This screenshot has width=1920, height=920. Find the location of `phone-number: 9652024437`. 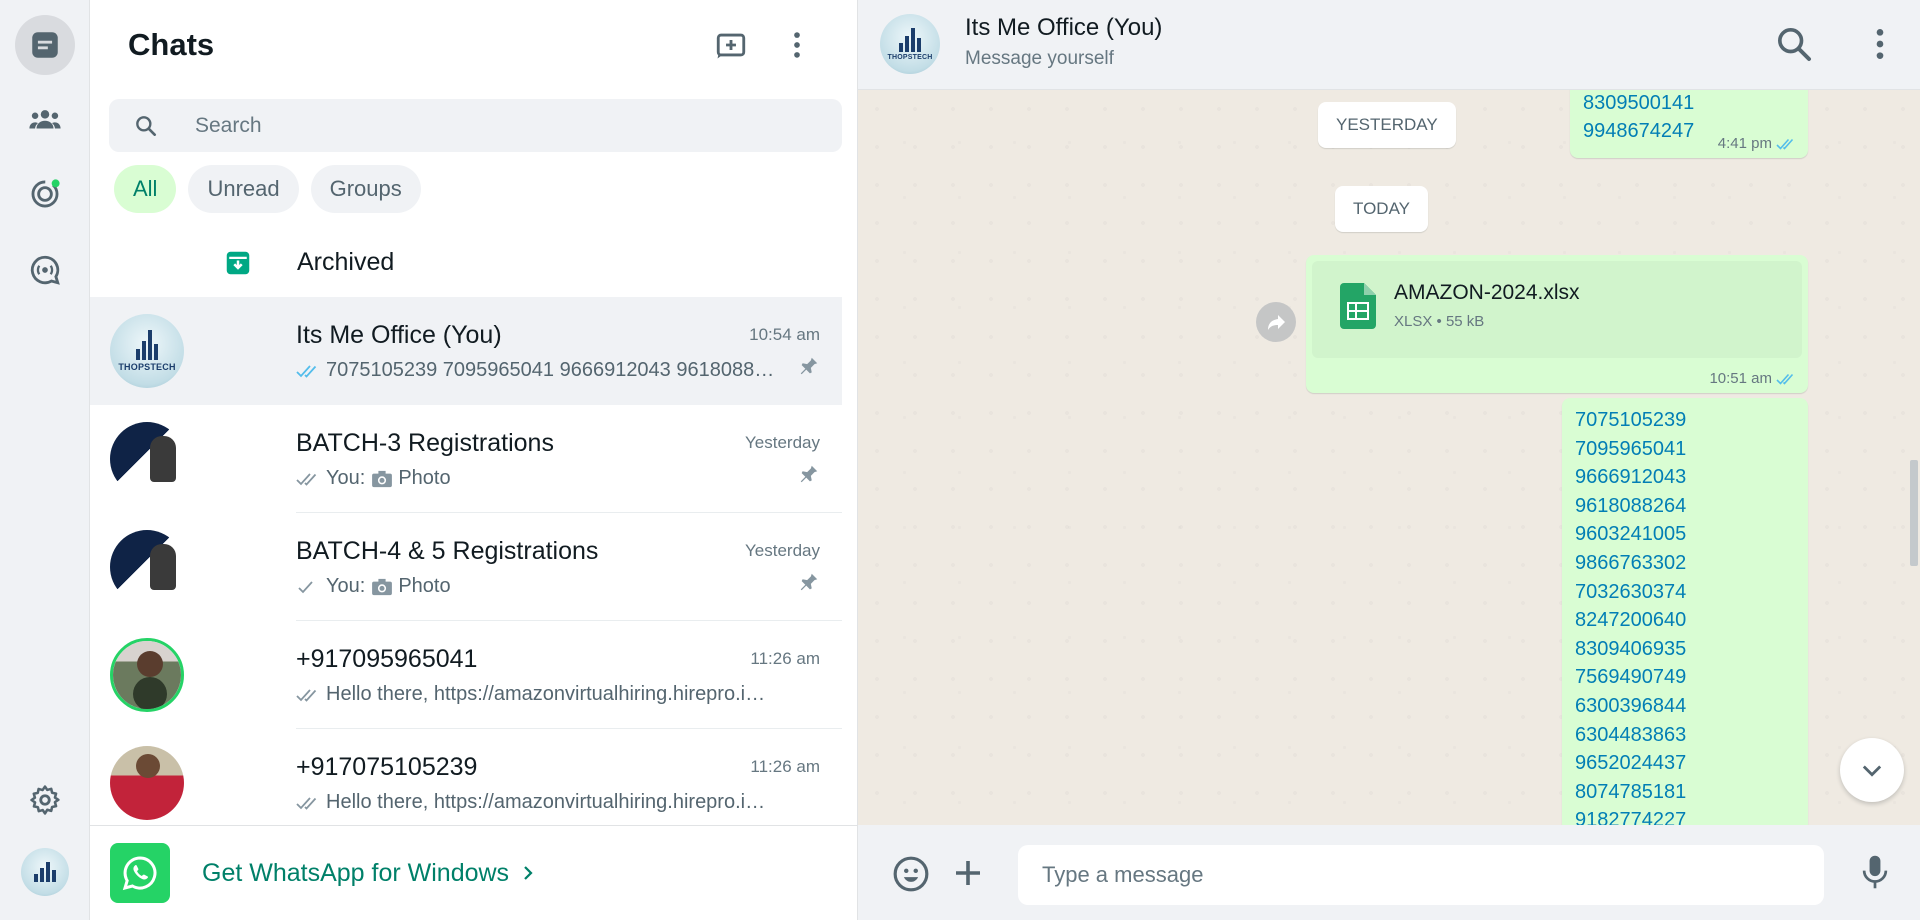

phone-number: 9652024437 is located at coordinates (1630, 763).